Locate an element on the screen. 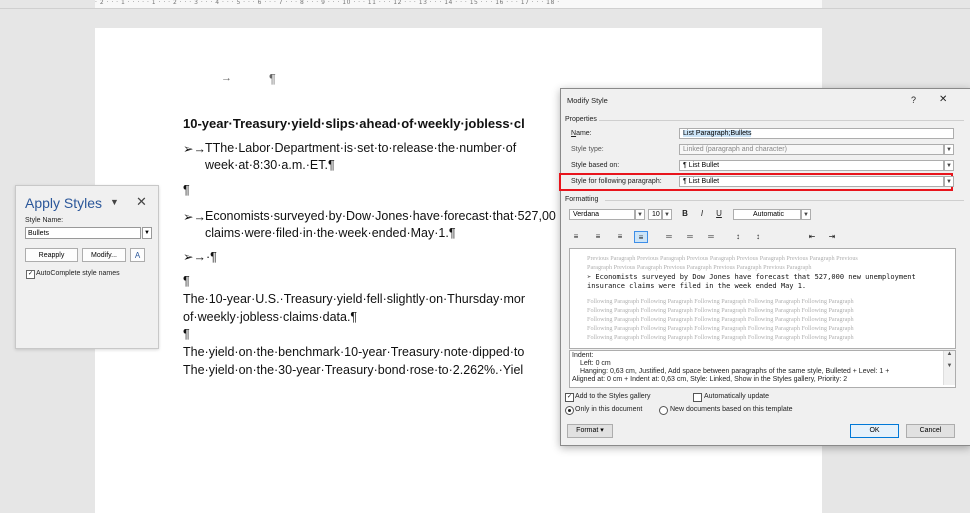  description-line: Indent: is located at coordinates (583, 355).